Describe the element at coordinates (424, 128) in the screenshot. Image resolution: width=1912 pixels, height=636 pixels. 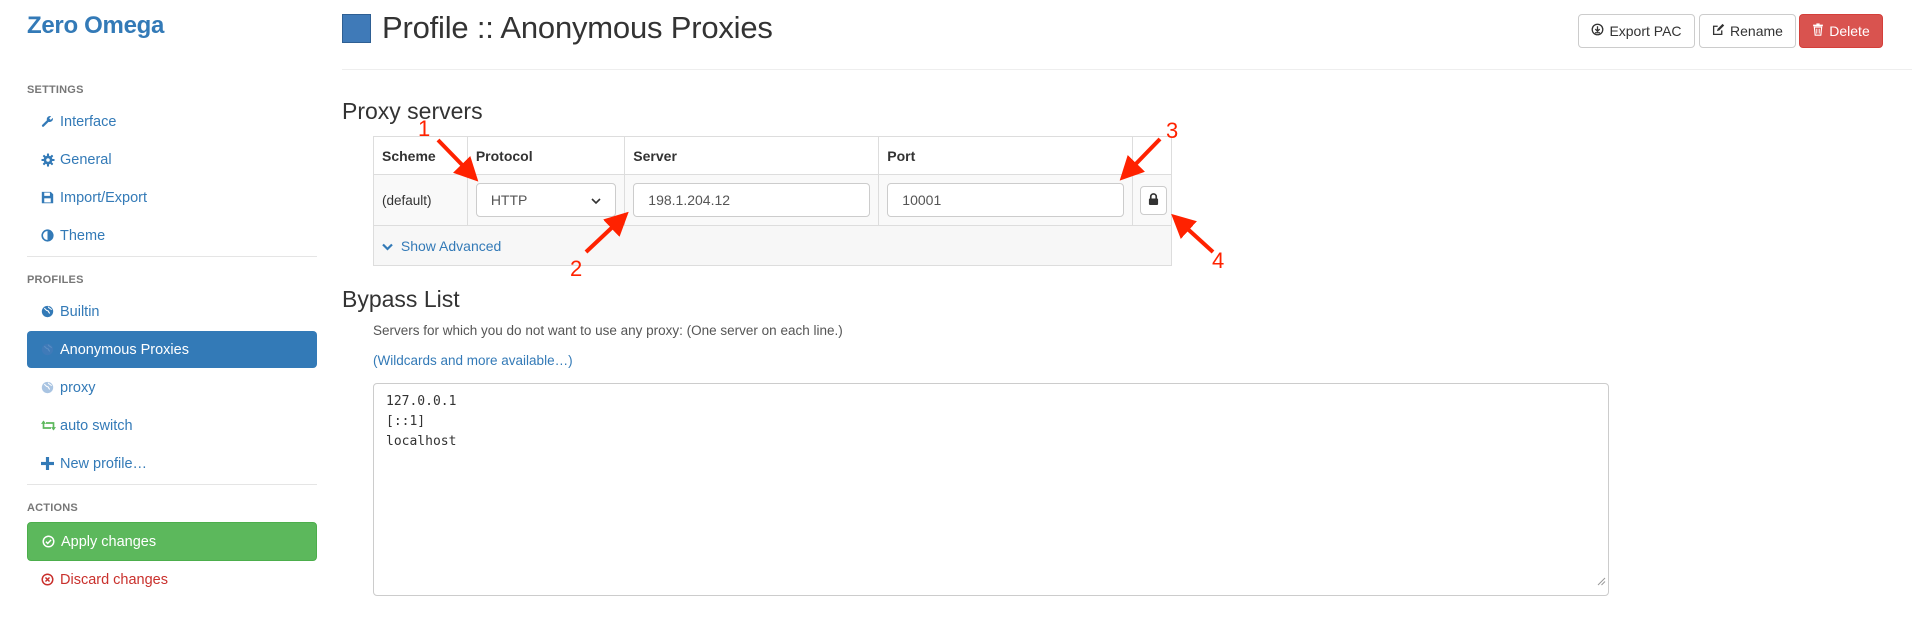
I see `annotation-label-1: 1` at that location.